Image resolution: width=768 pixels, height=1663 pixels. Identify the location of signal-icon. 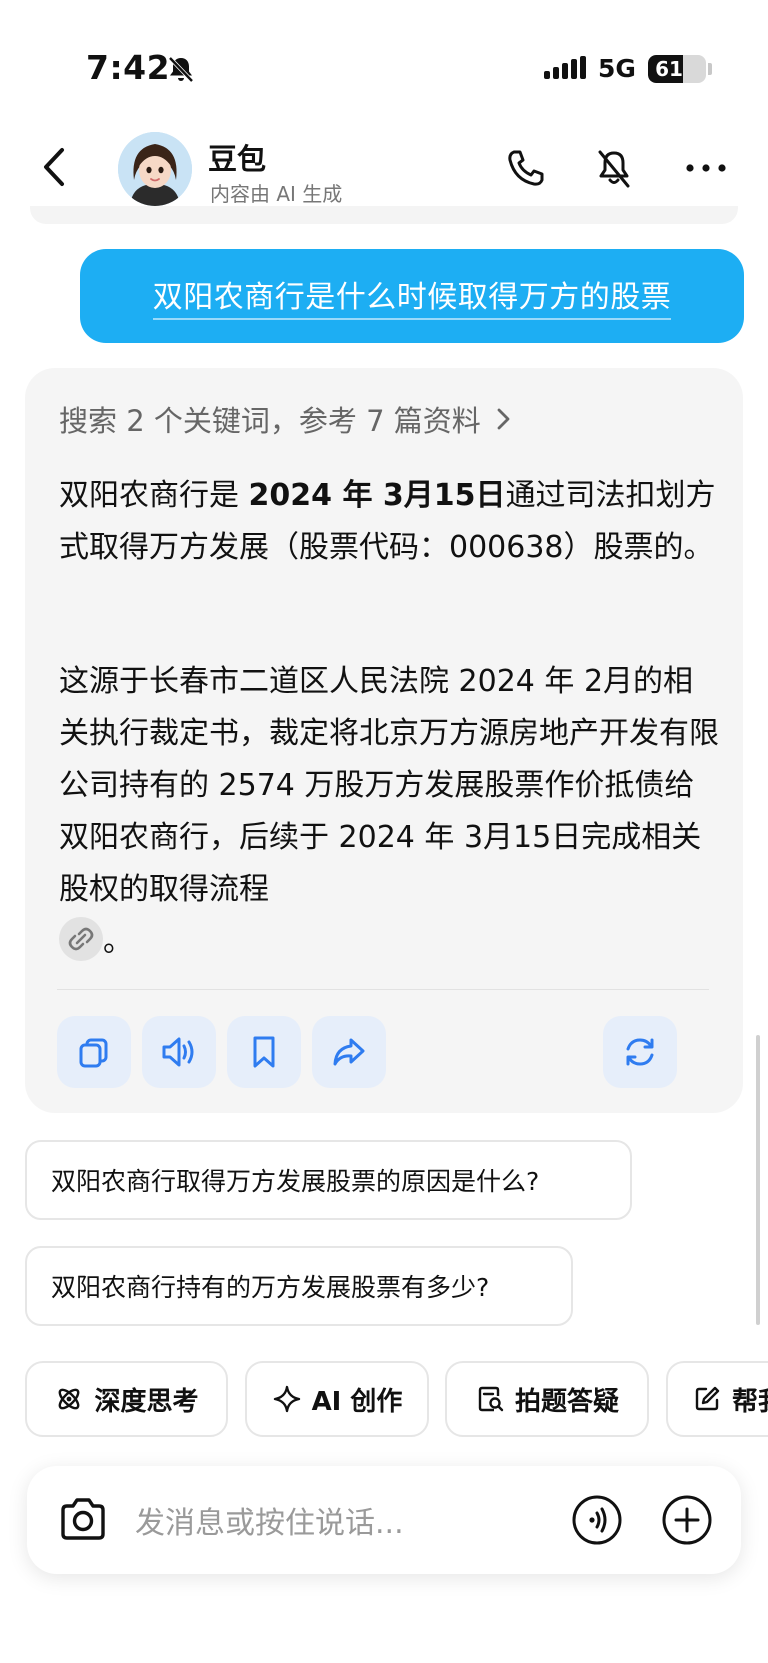
(565, 67).